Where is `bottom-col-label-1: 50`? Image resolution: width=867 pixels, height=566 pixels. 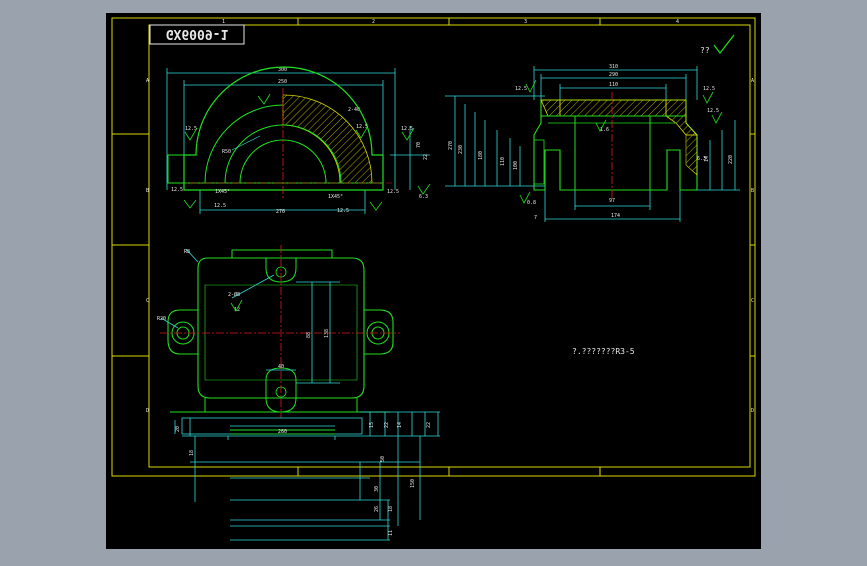
bottom-col-label-1: 50 is located at coordinates (383, 459).